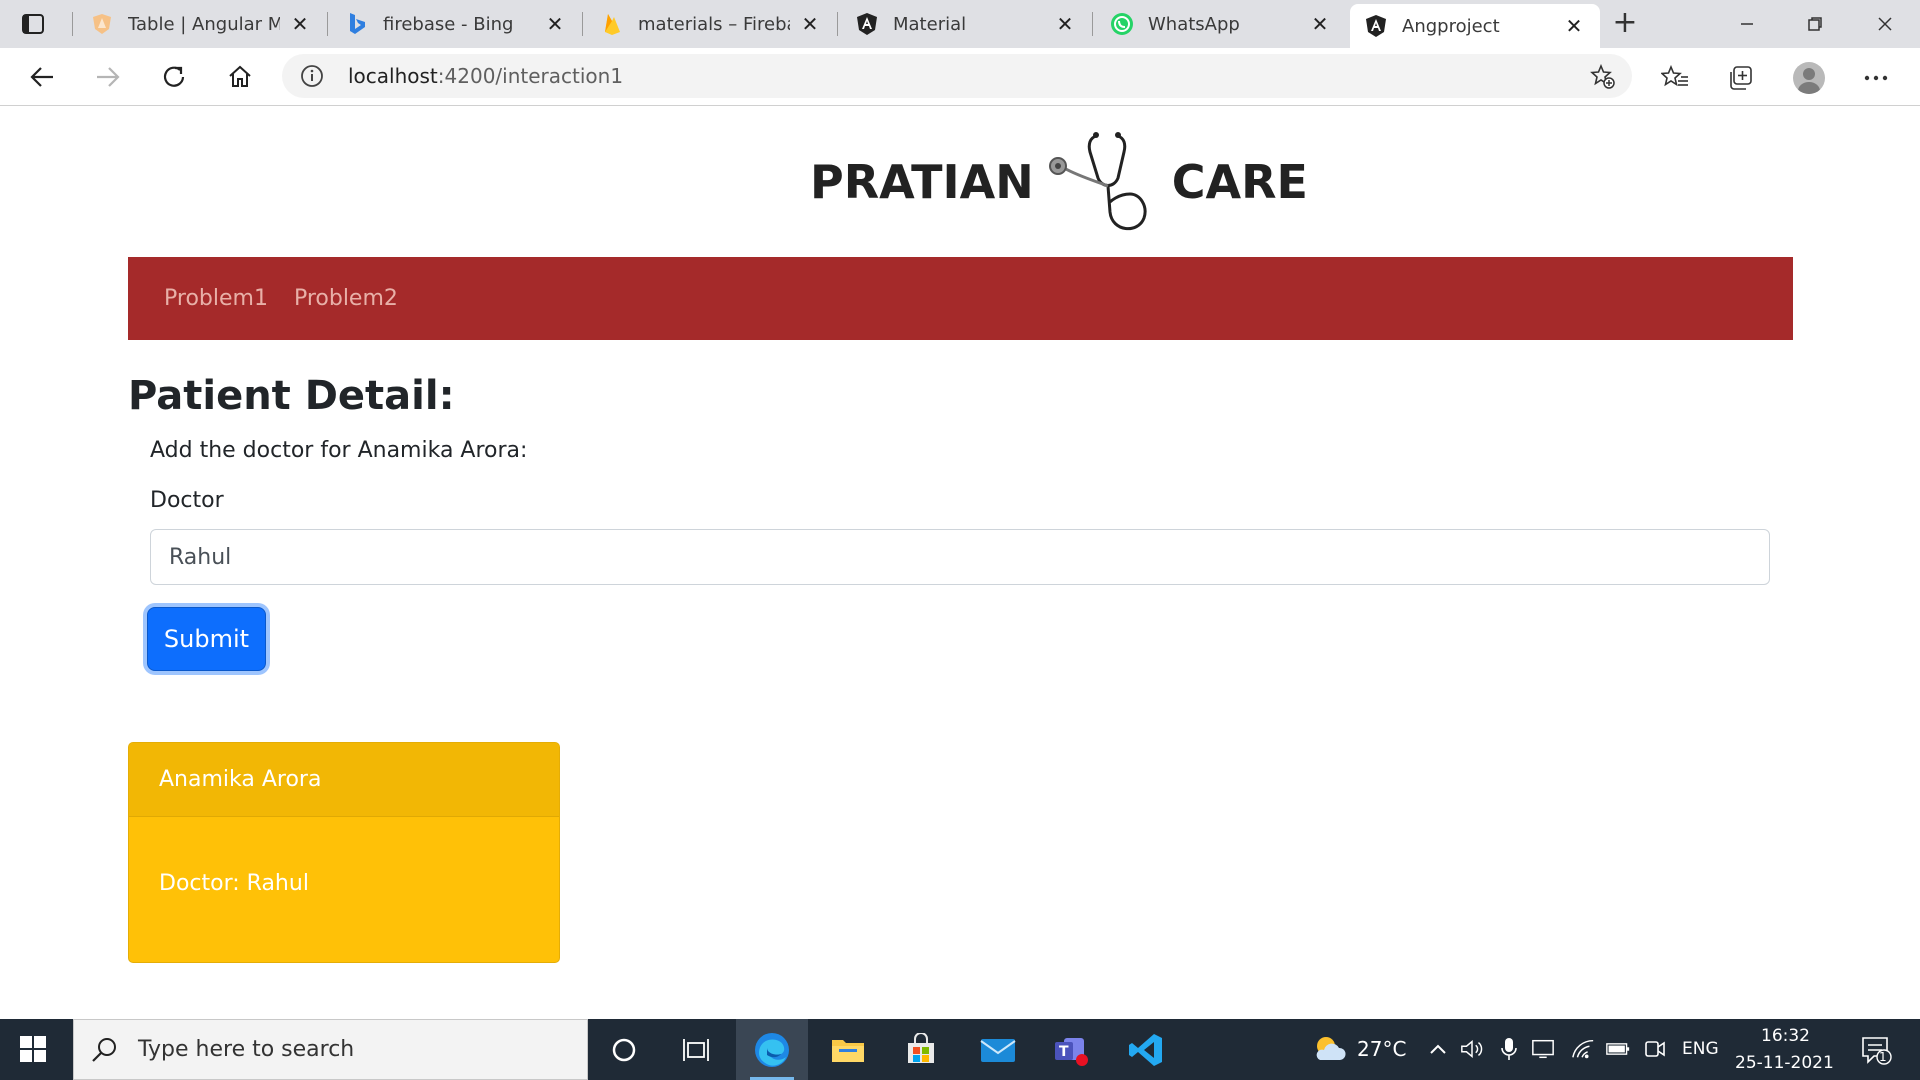 This screenshot has width=1920, height=1080. What do you see at coordinates (1072, 1049) in the screenshot?
I see `teams-icon: T` at bounding box center [1072, 1049].